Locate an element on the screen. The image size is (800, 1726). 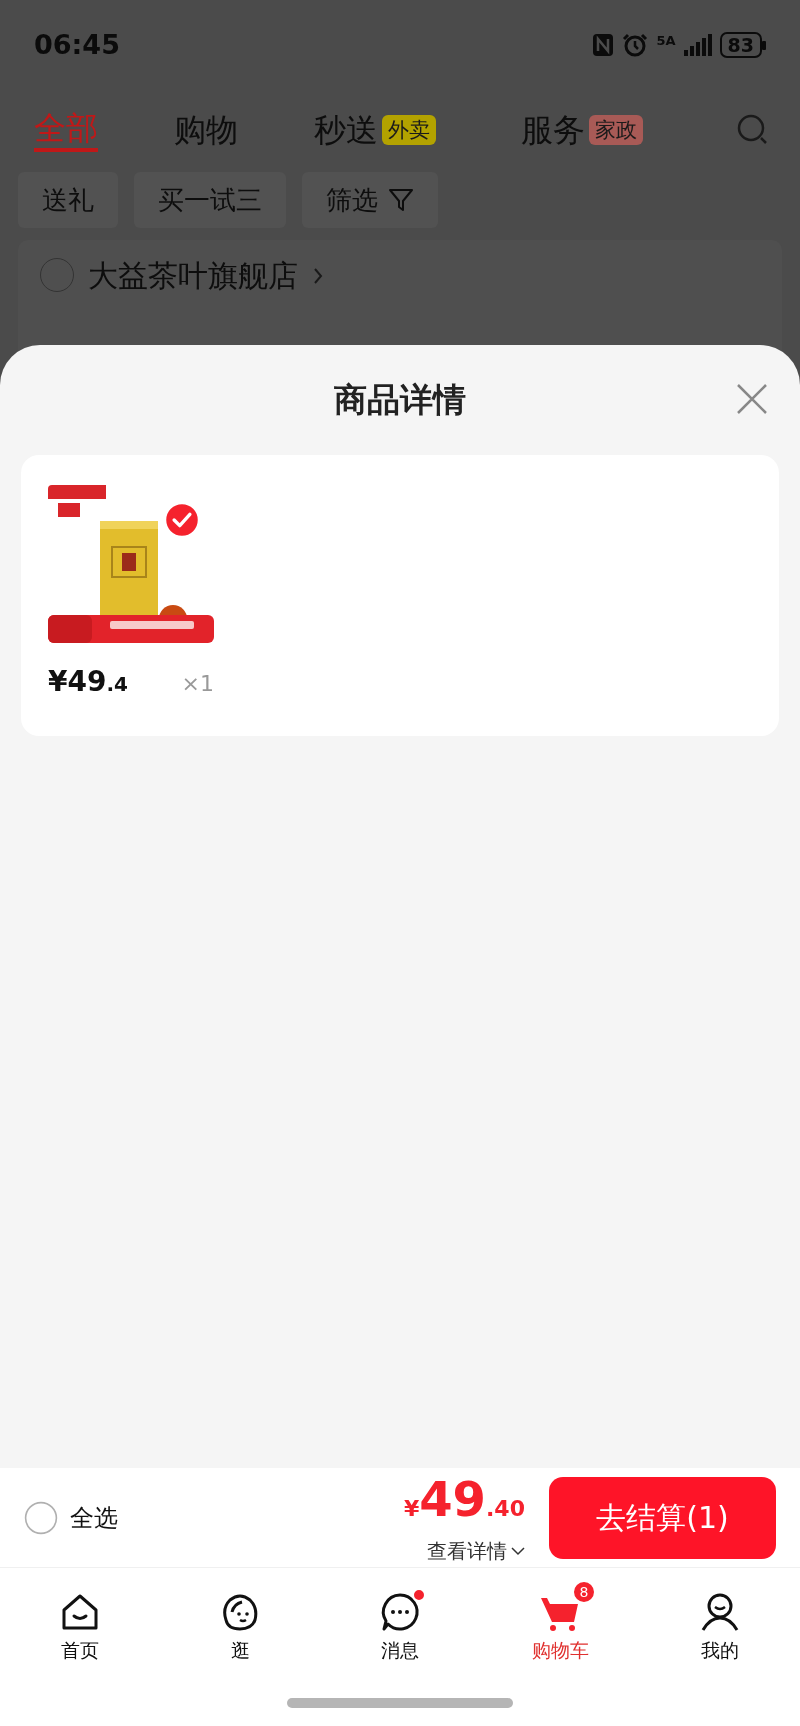
nav-tab: 我的 is located at coordinates (720, 1624).